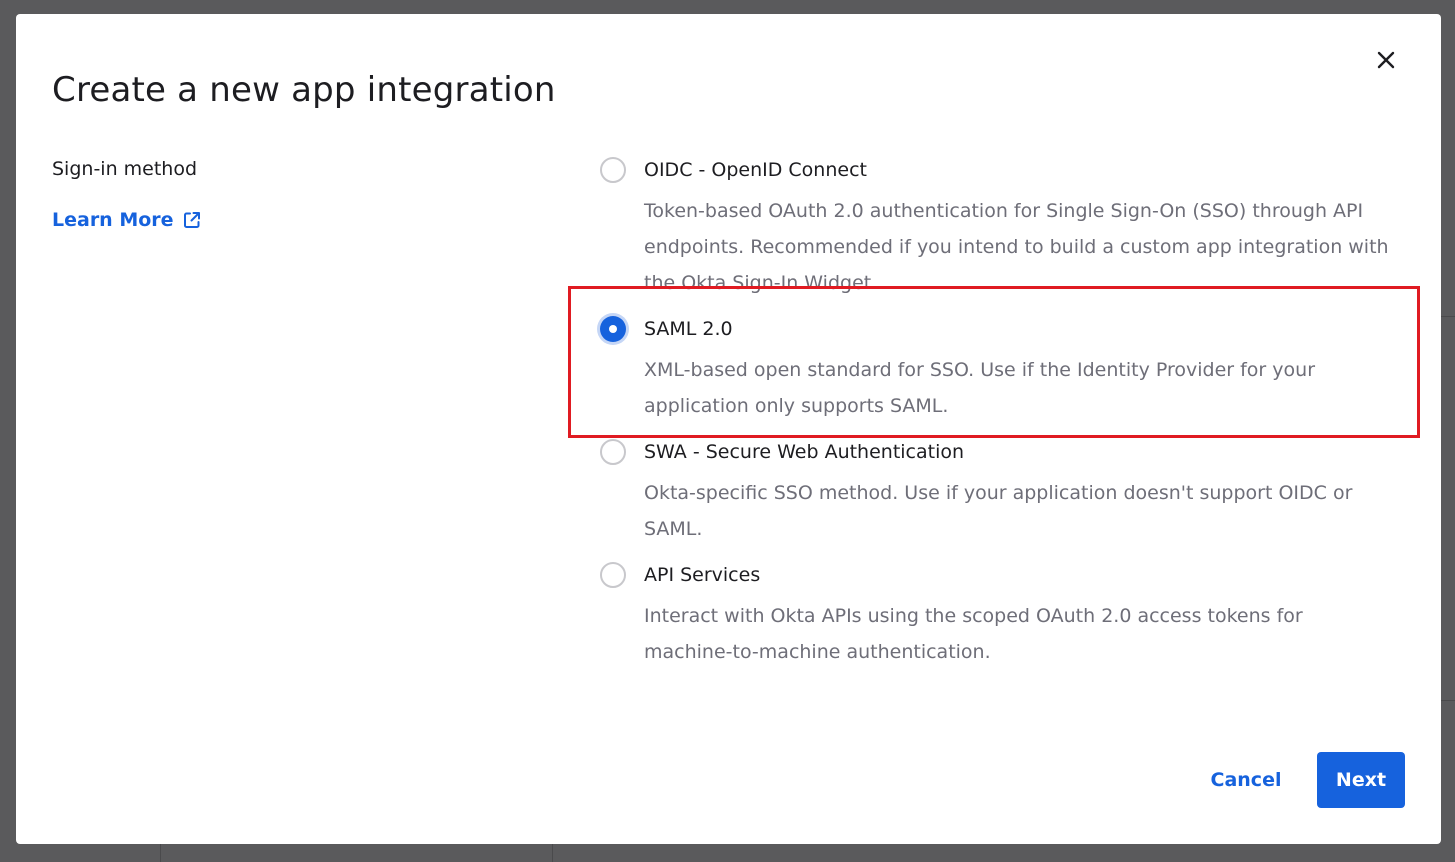 The width and height of the screenshot is (1455, 862). I want to click on option-label: OIDC - OpenID Connect, so click(755, 170).